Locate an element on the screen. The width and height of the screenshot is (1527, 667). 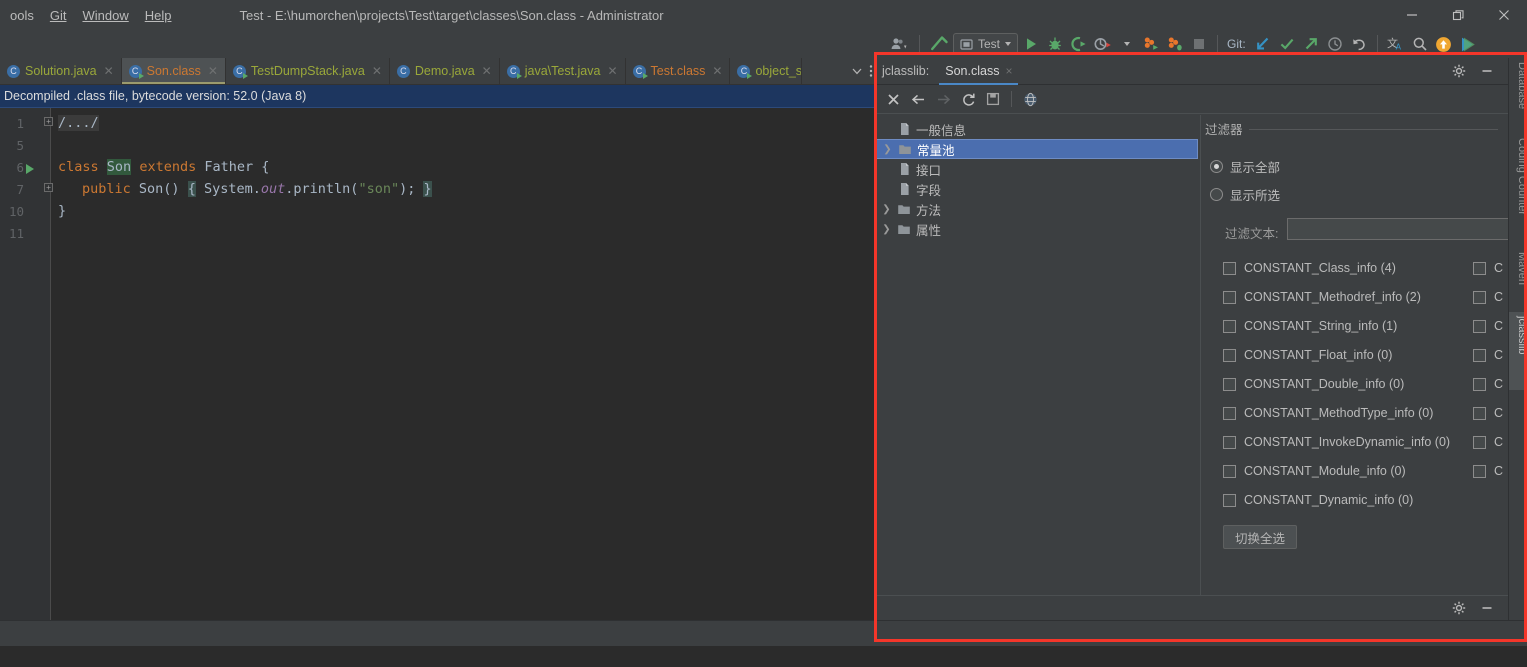
jclasslib-tab-son-class: Son.class × is located at coordinates (979, 71).